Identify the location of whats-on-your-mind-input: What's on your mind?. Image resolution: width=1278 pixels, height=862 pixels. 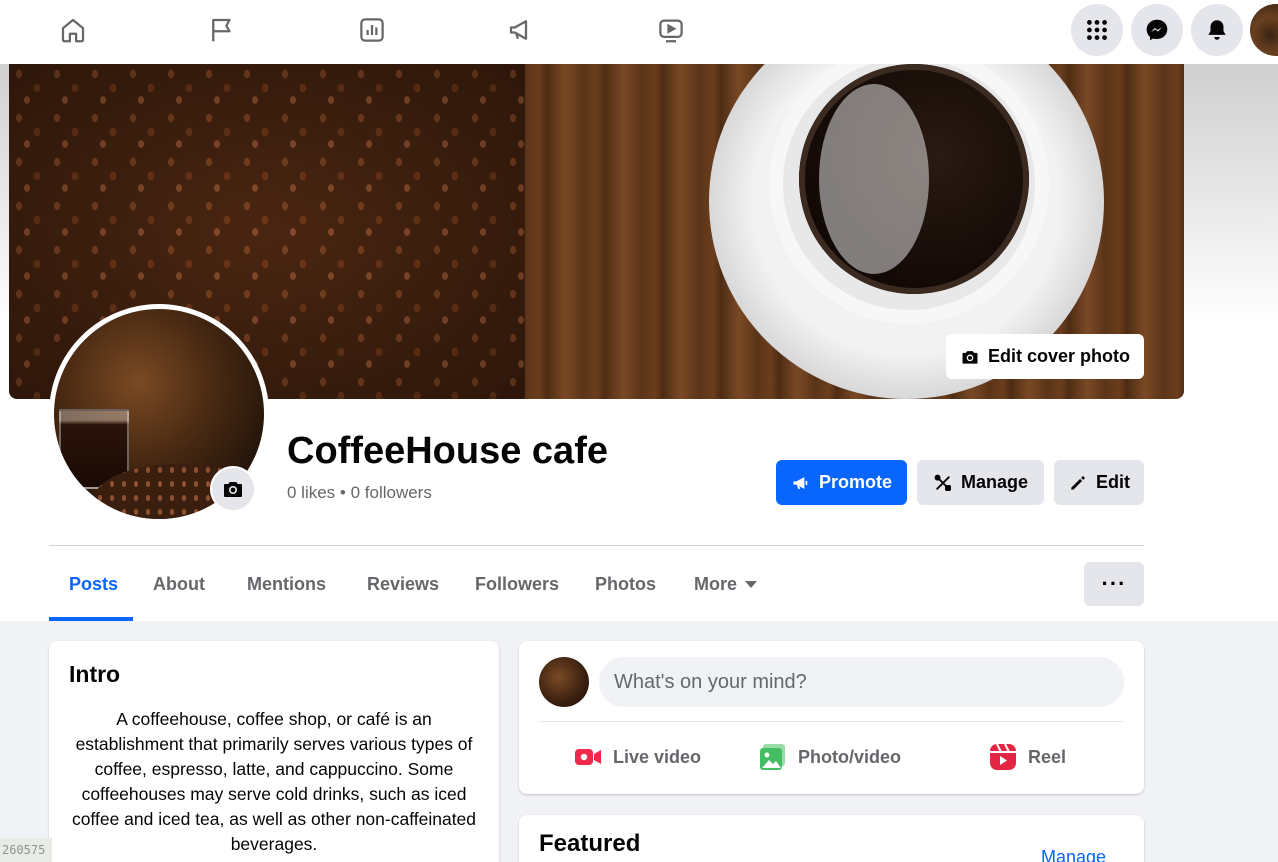
(861, 682).